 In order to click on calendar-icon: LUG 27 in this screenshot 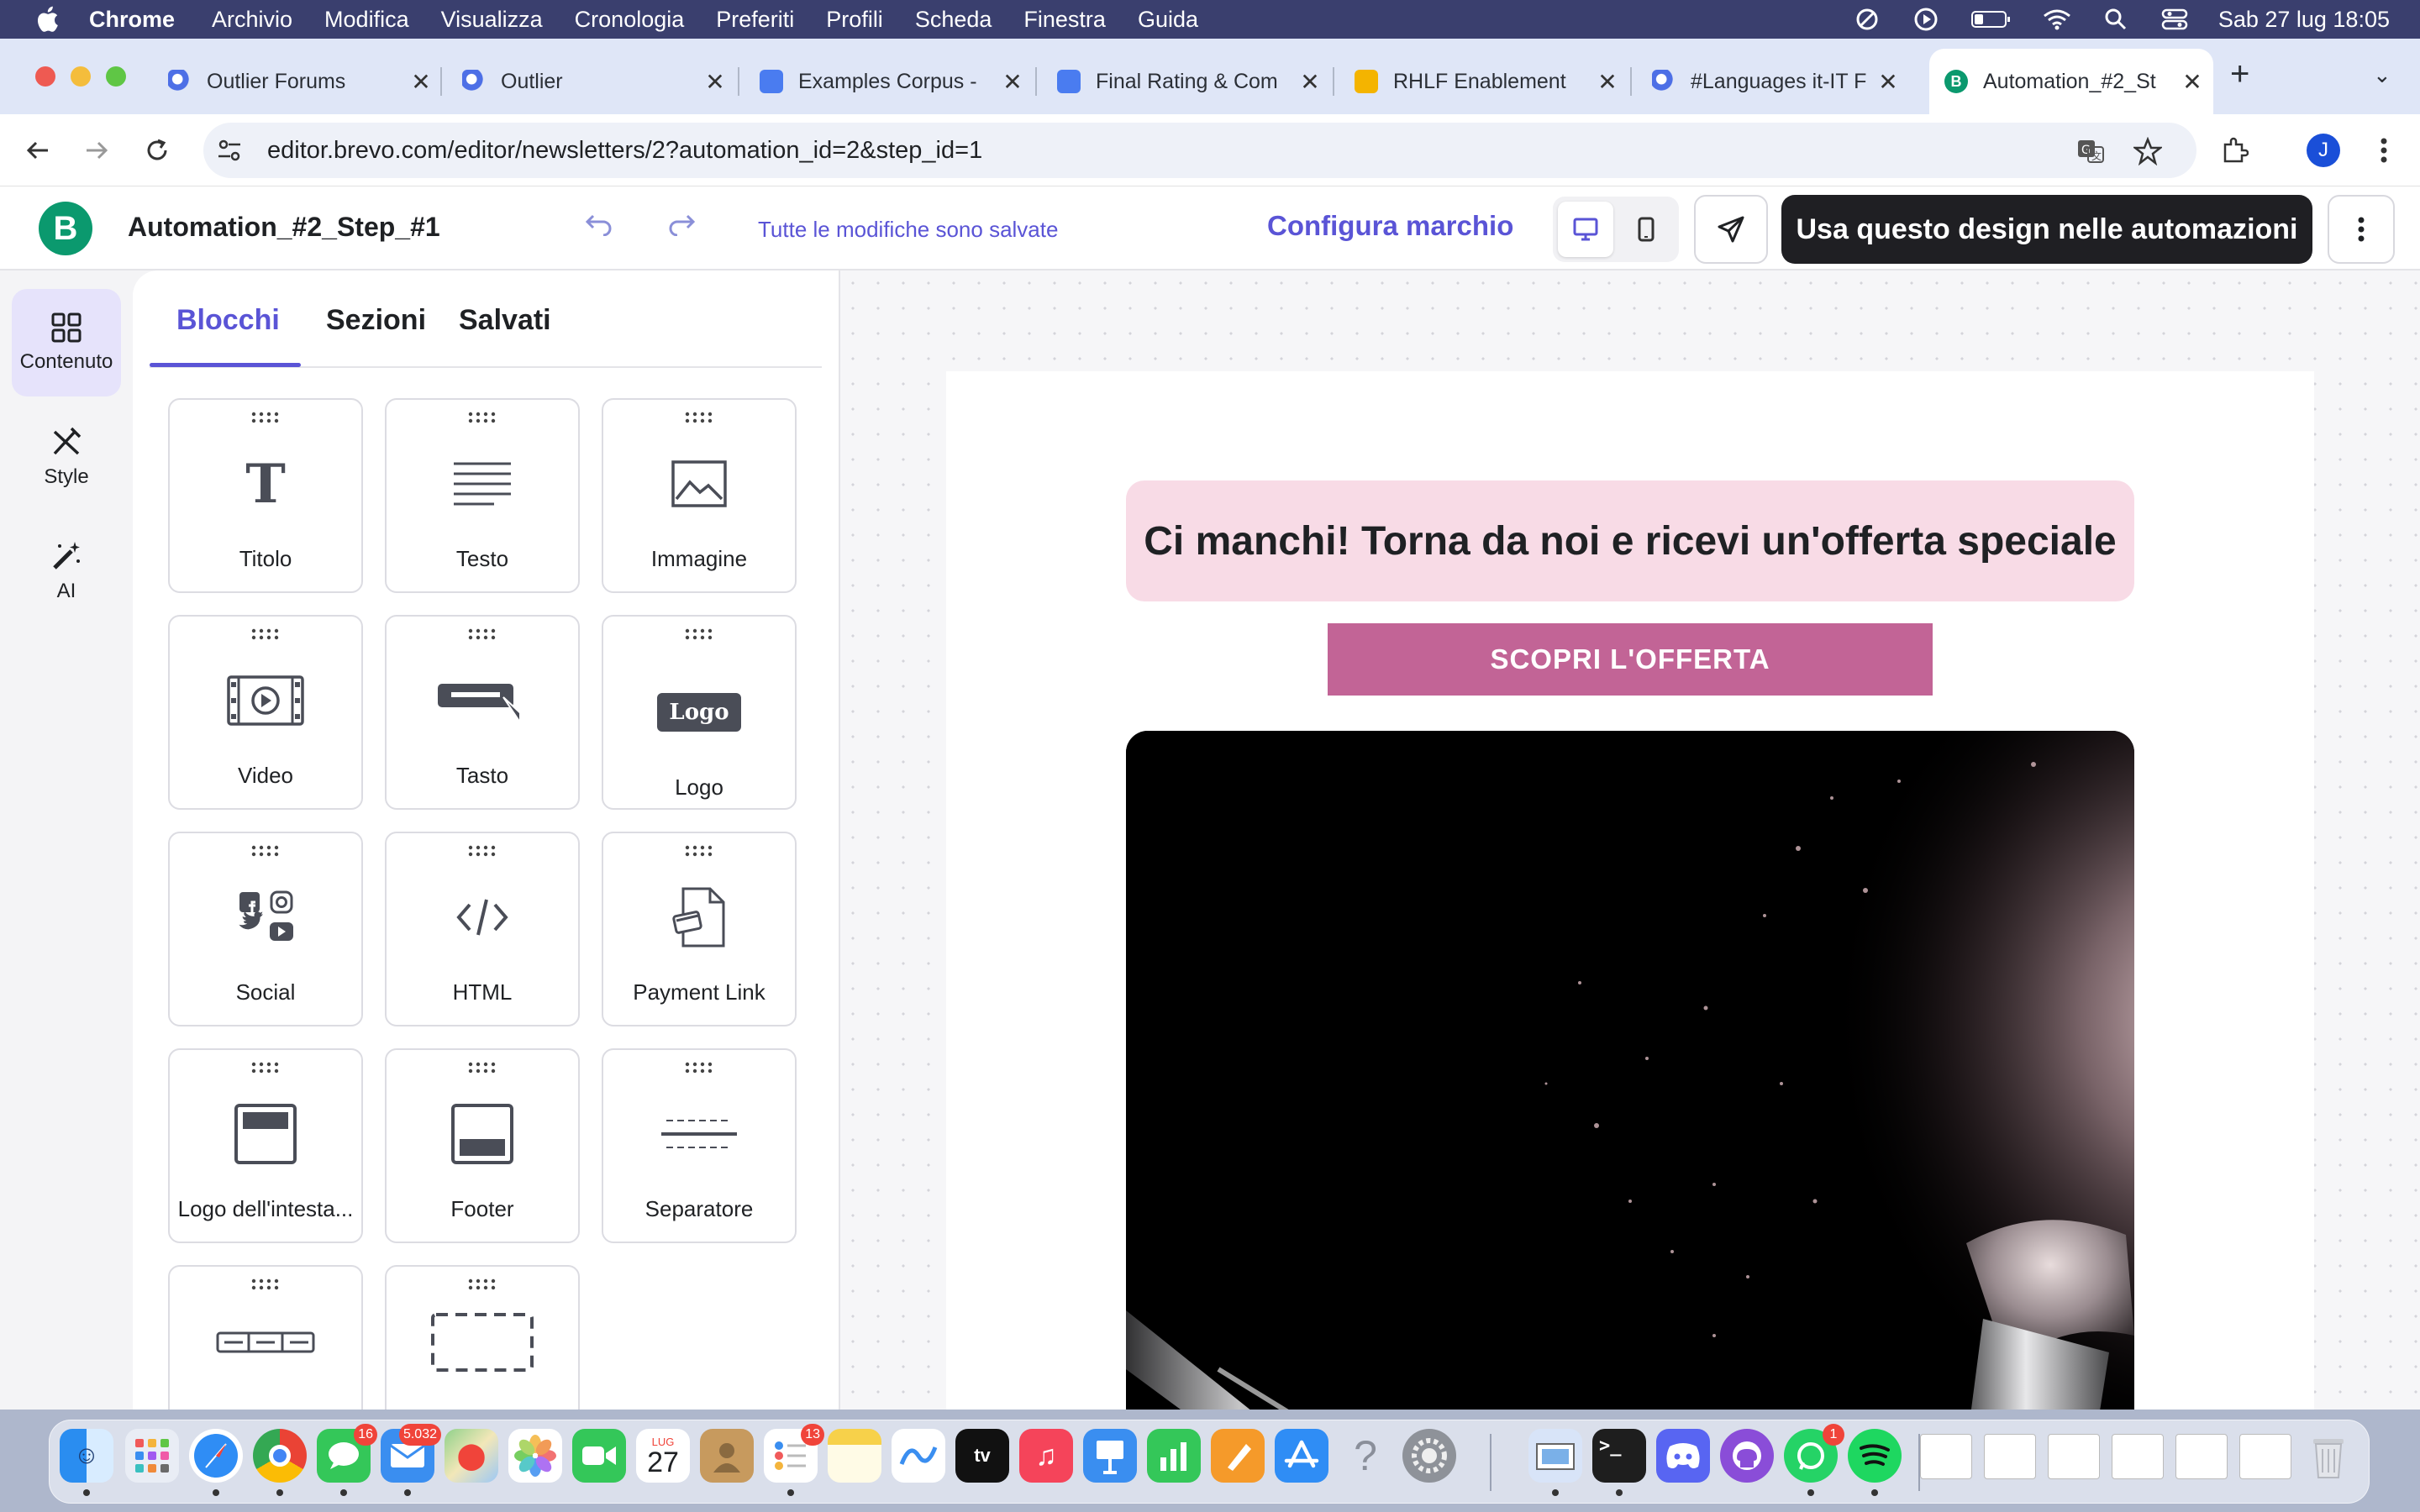, I will do `click(663, 1456)`.